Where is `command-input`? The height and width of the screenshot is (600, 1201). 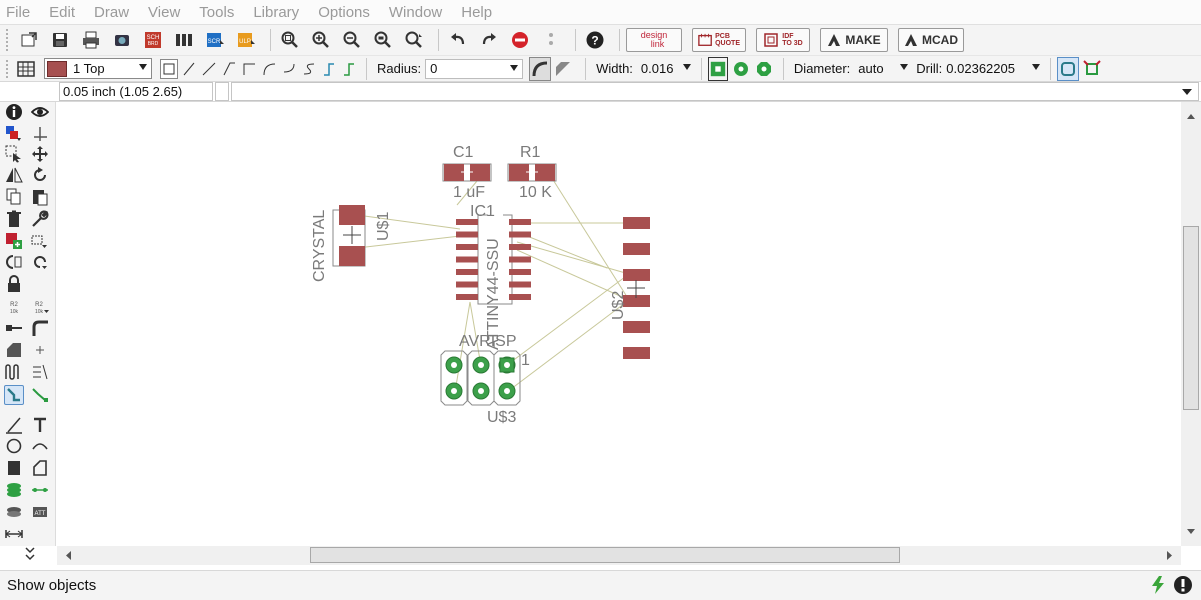
command-input is located at coordinates (715, 91).